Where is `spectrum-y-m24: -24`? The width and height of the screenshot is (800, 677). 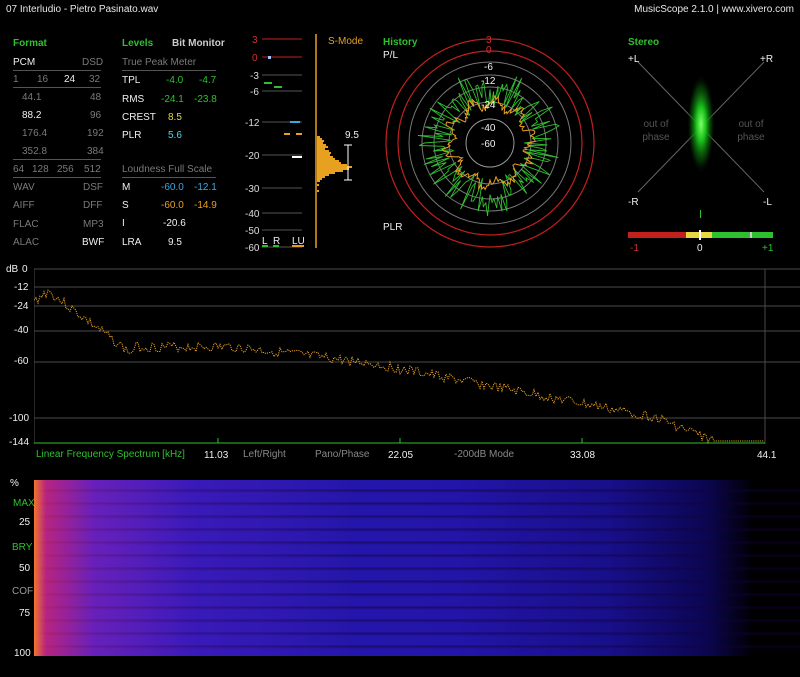
spectrum-y-m24: -24 is located at coordinates (21, 306).